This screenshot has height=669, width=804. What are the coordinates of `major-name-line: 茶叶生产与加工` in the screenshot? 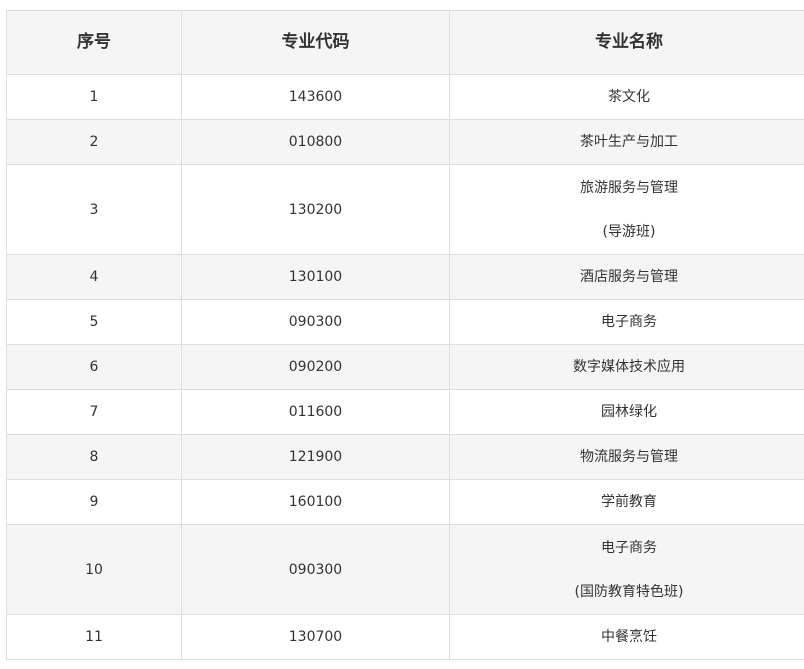 It's located at (629, 142).